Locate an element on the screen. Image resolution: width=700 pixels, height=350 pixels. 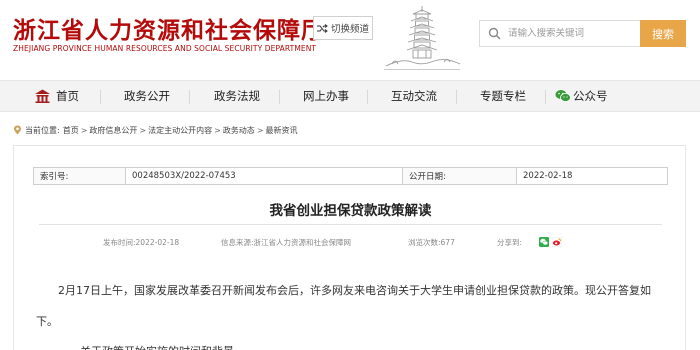
nav-item-regulations: 政务法规 is located at coordinates (237, 96).